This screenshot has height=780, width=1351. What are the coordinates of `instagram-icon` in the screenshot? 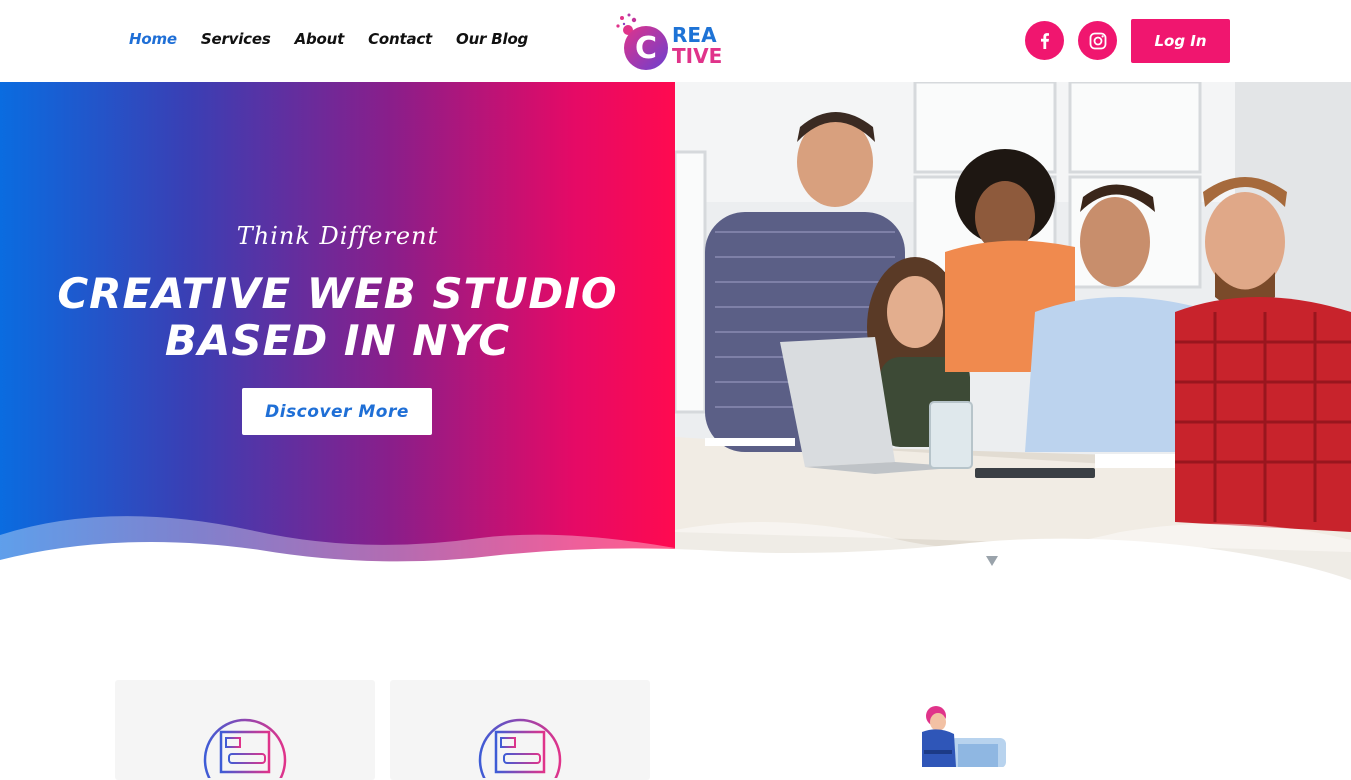 It's located at (1097, 40).